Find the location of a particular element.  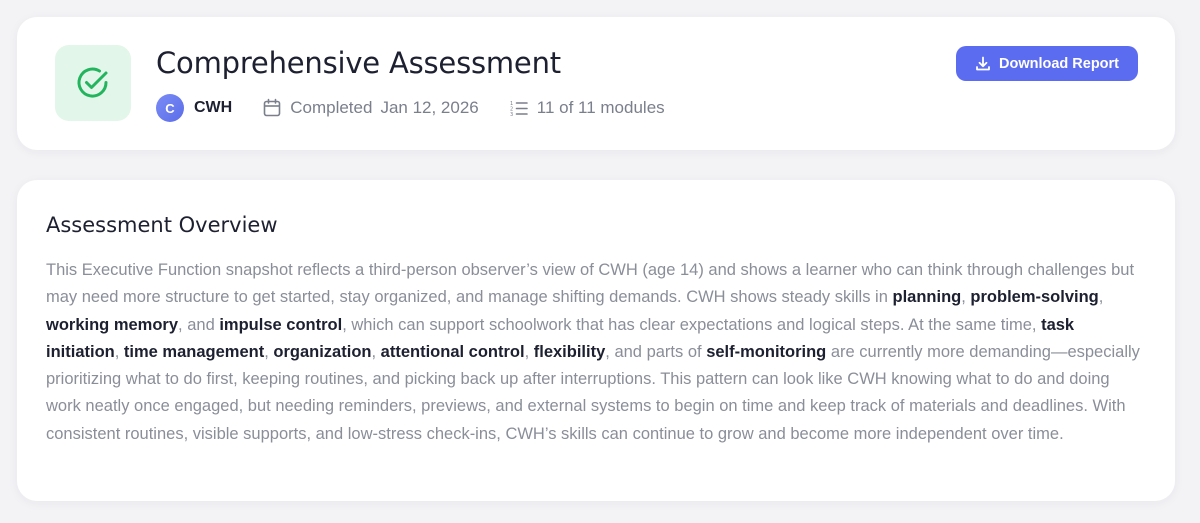

highlighted-skill: planning is located at coordinates (927, 297).